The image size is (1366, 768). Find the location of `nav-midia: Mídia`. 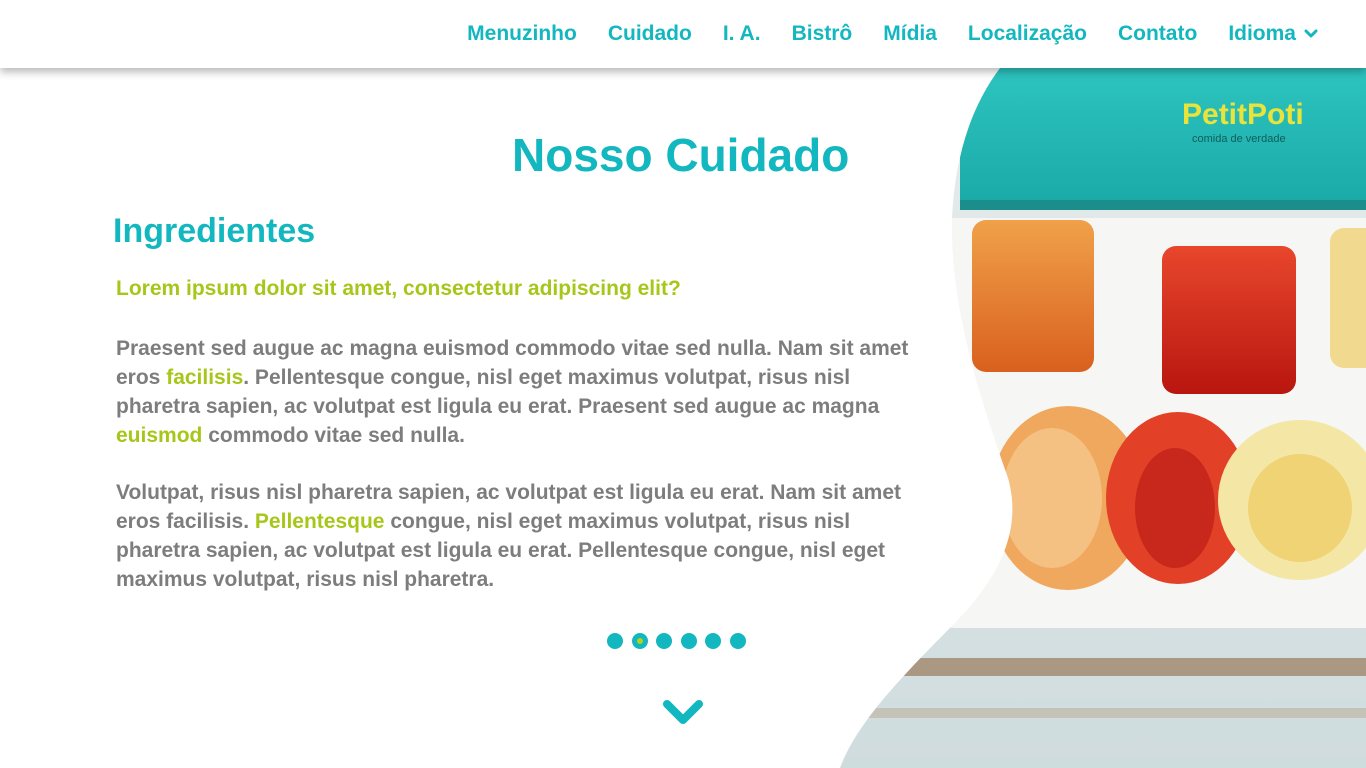

nav-midia: Mídia is located at coordinates (910, 34).